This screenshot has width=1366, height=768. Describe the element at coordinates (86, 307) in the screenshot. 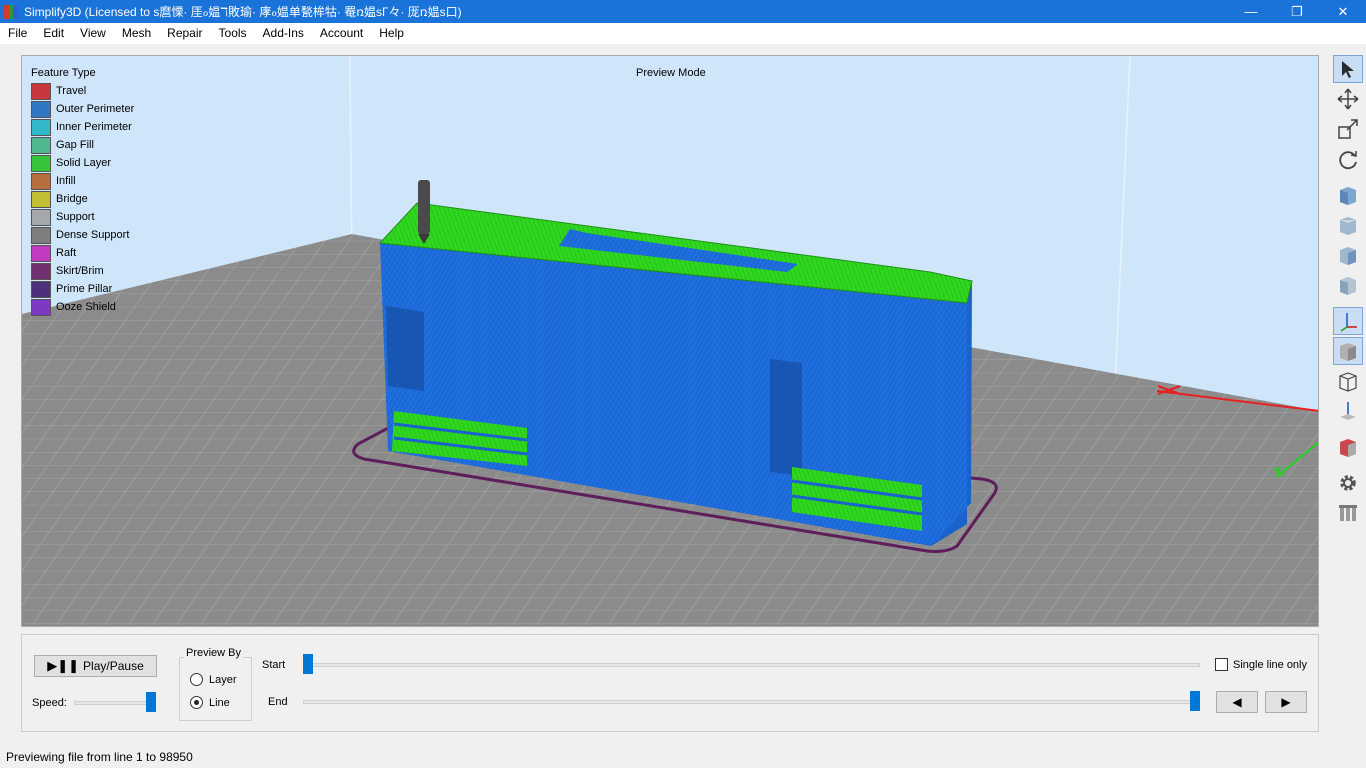

I see `legend-label: Ooze Shield` at that location.